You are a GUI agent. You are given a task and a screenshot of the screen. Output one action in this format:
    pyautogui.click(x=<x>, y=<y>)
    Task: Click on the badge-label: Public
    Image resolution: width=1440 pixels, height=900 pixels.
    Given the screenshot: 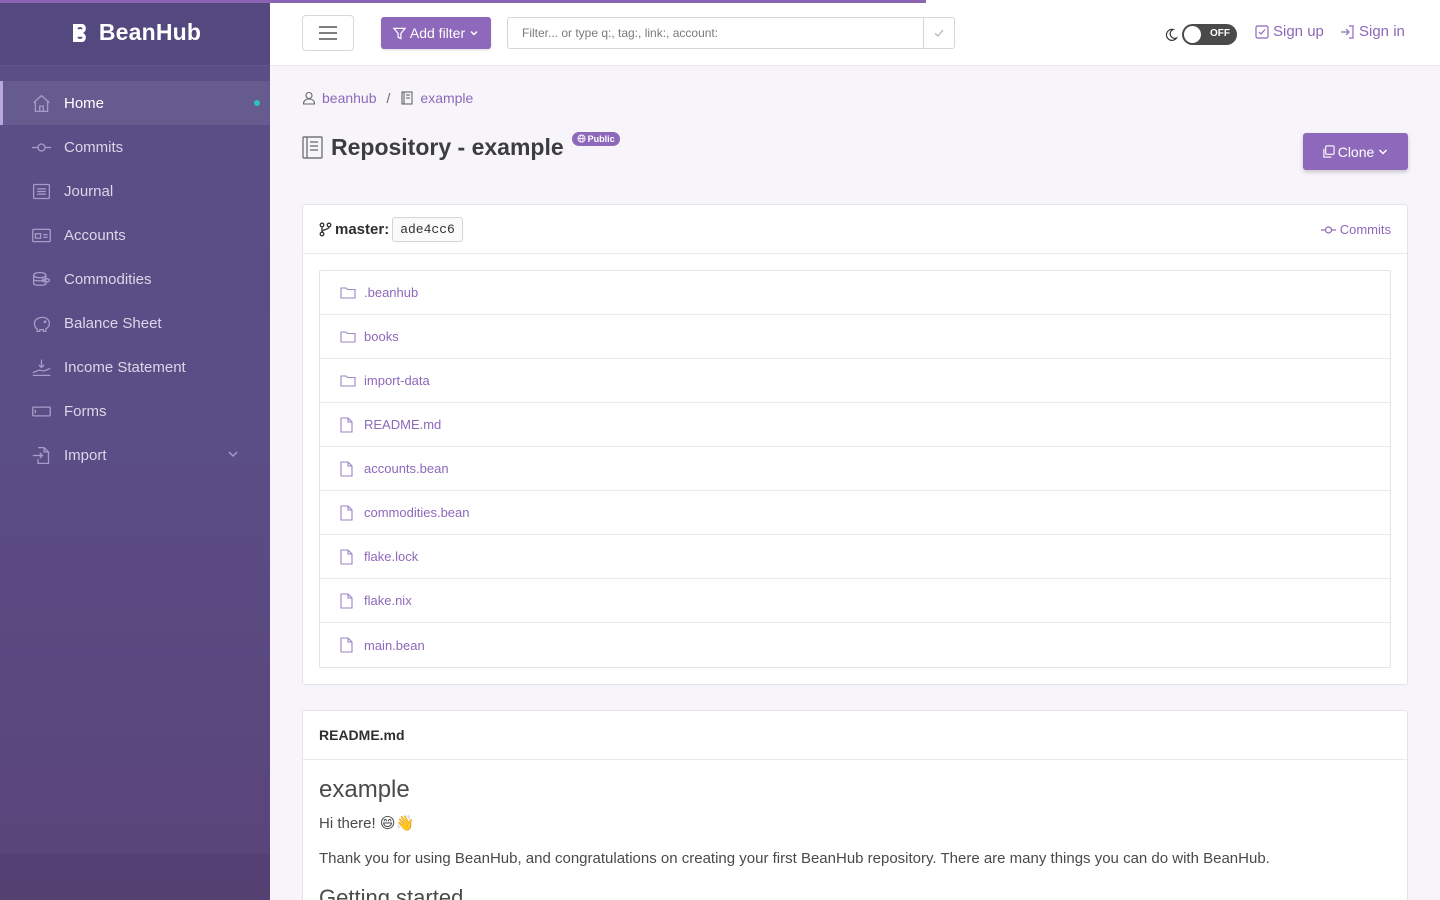 What is the action you would take?
    pyautogui.click(x=601, y=138)
    